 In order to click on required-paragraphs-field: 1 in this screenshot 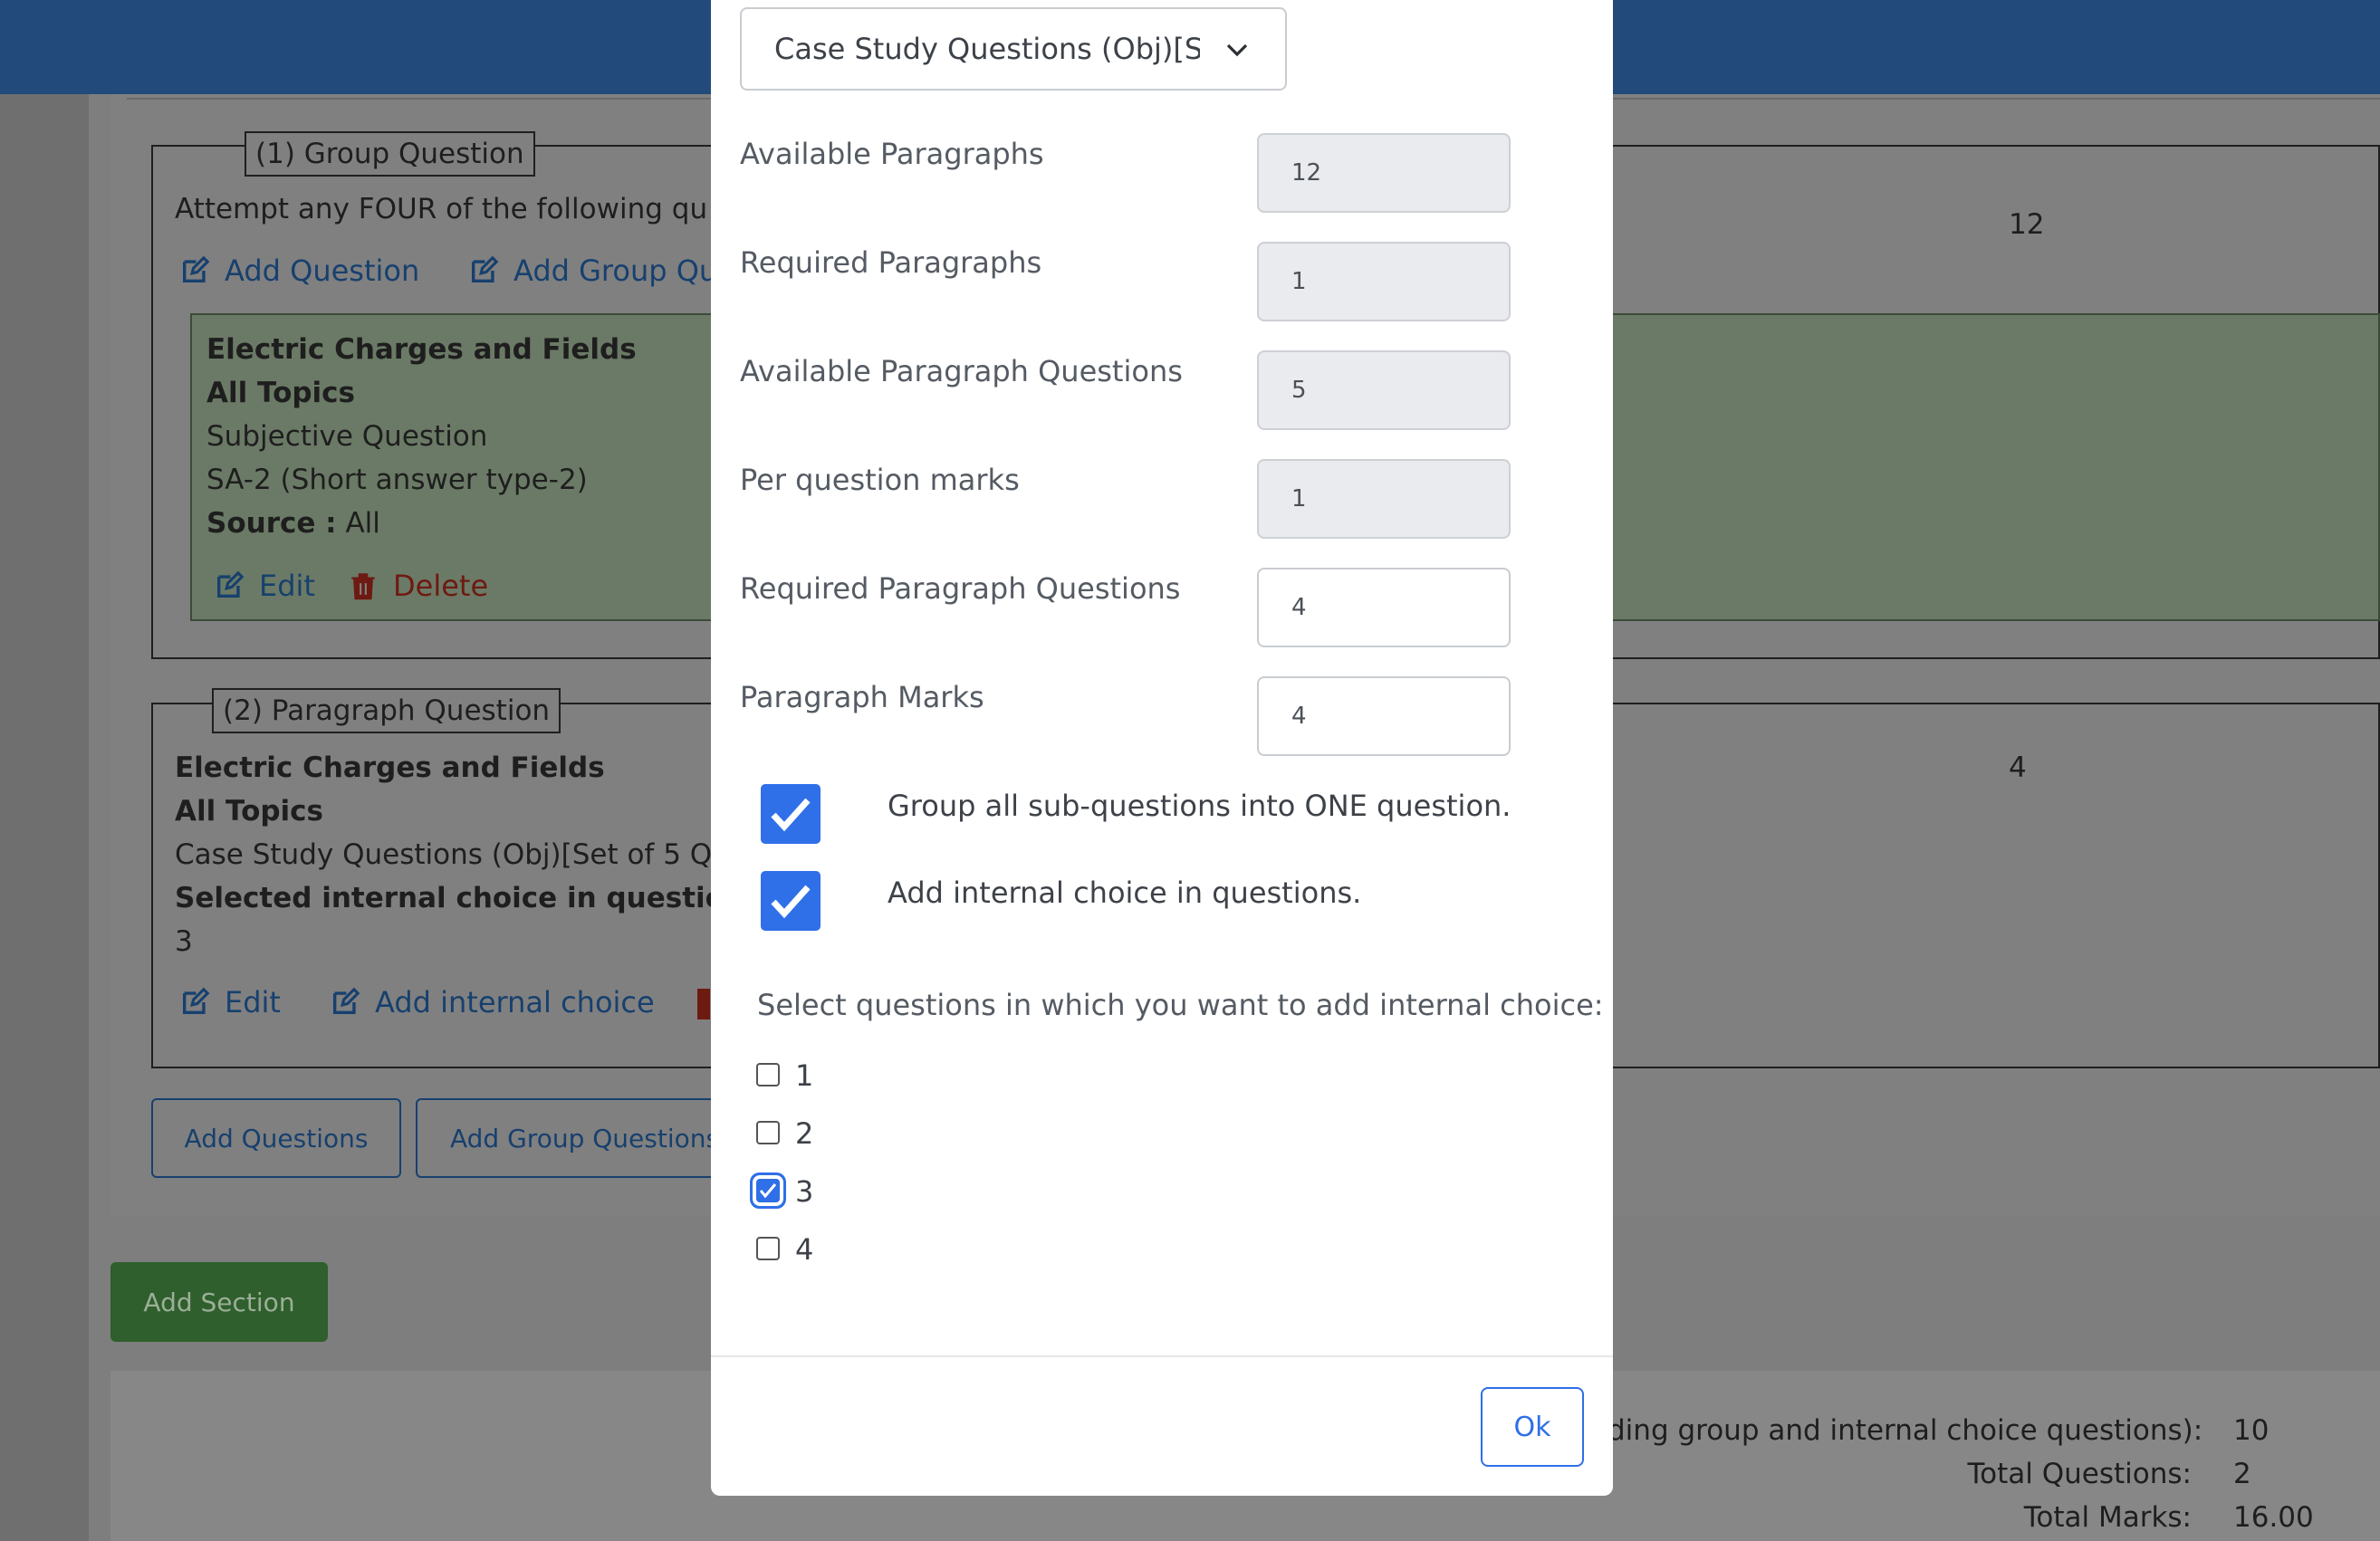, I will do `click(1384, 281)`.